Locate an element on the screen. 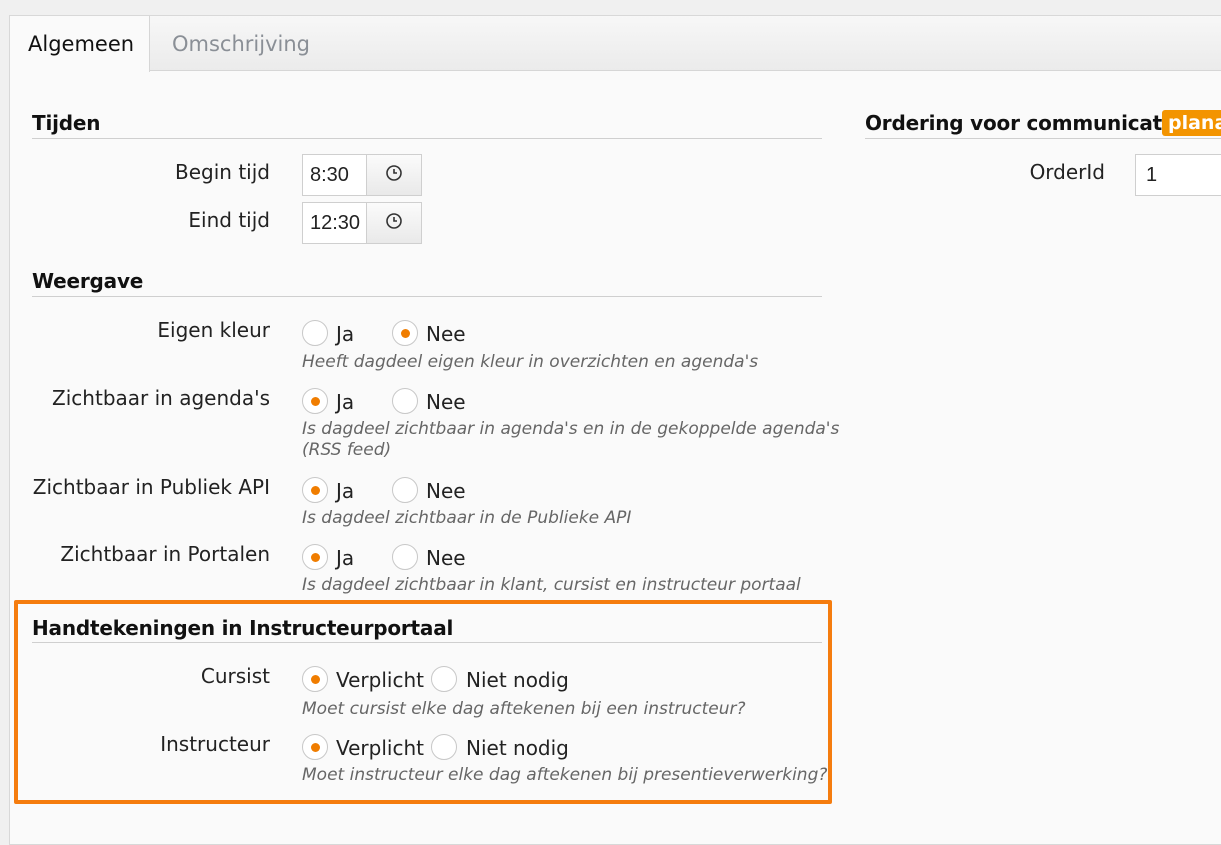  section-title-tijden: Tijden is located at coordinates (66, 123).